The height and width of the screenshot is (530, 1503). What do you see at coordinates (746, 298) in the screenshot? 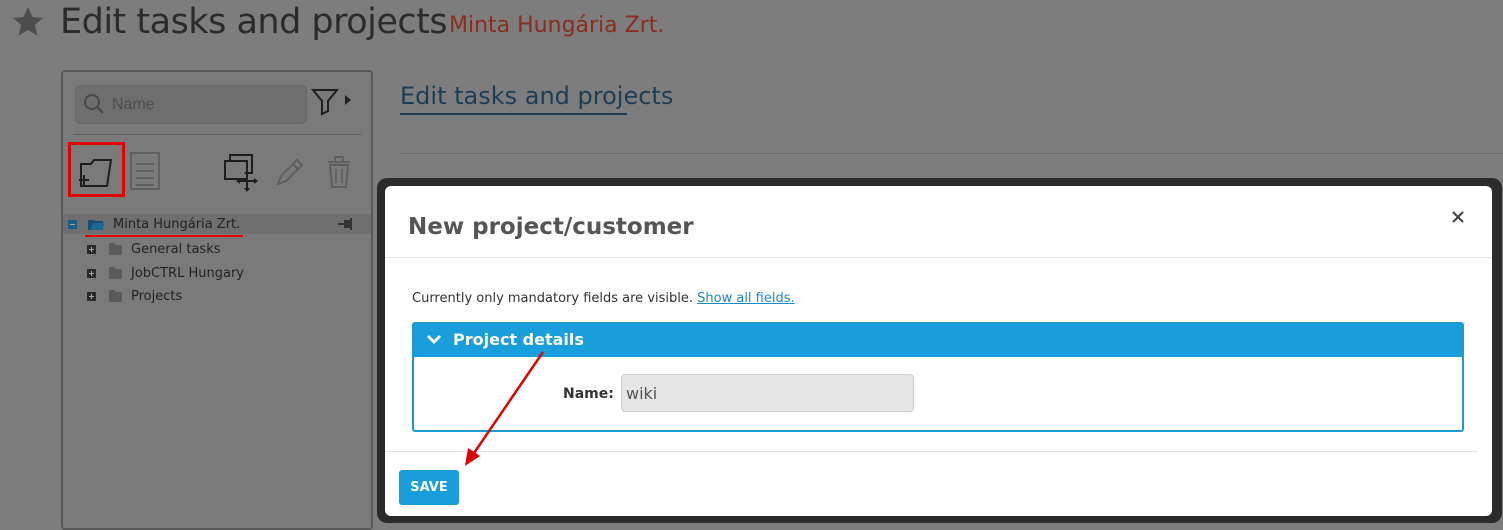
I see `show-all-fields-link: Show all fields.` at bounding box center [746, 298].